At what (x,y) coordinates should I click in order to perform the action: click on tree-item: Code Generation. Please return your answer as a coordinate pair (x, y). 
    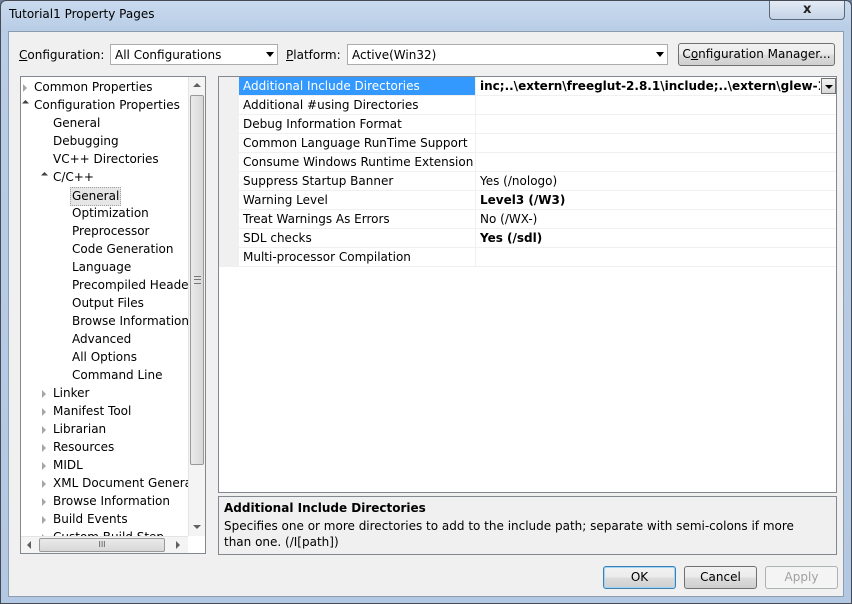
    Looking at the image, I should click on (104, 249).